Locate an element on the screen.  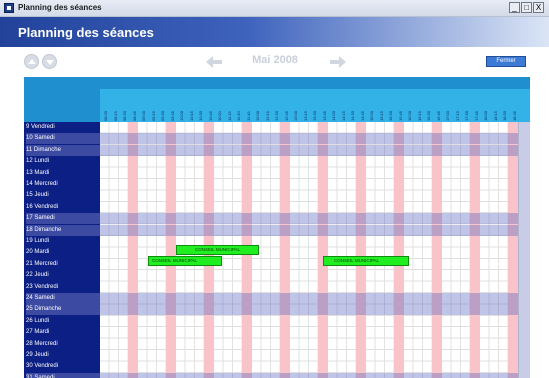
day-label: 23 Vendredi is located at coordinates (42, 286).